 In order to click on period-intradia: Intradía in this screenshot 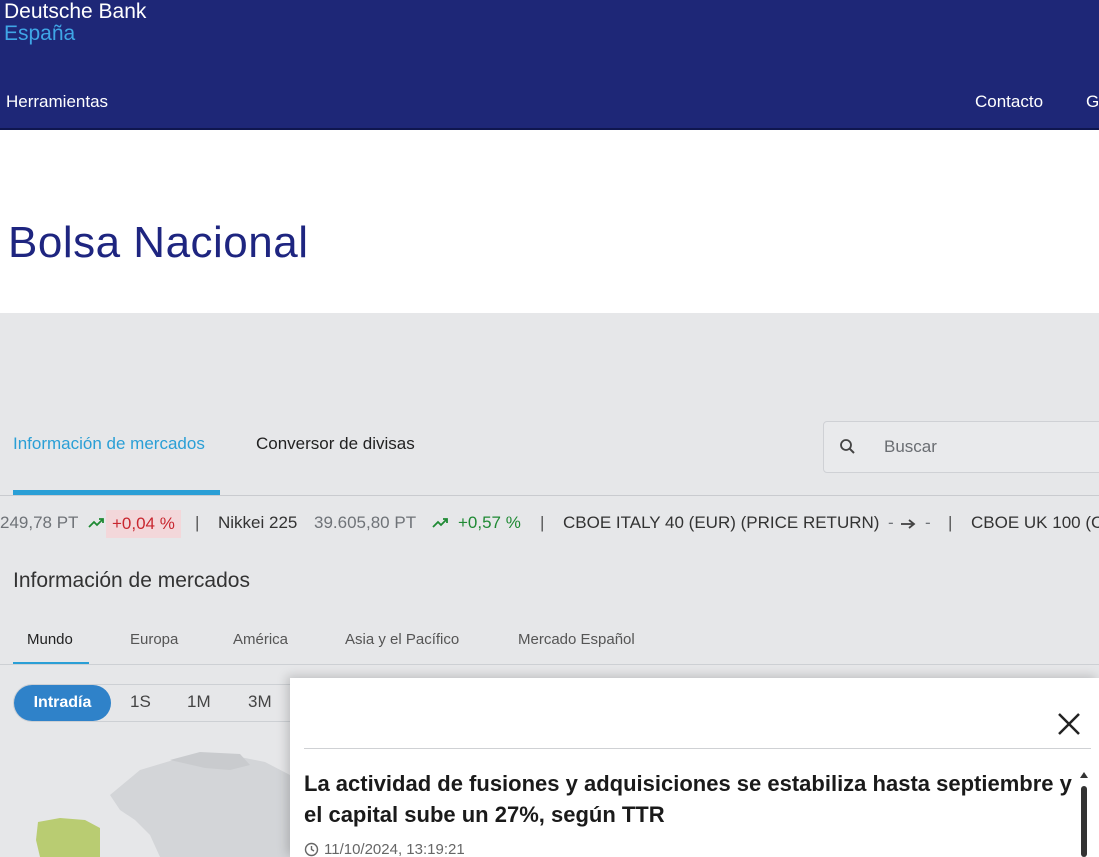, I will do `click(62, 703)`.